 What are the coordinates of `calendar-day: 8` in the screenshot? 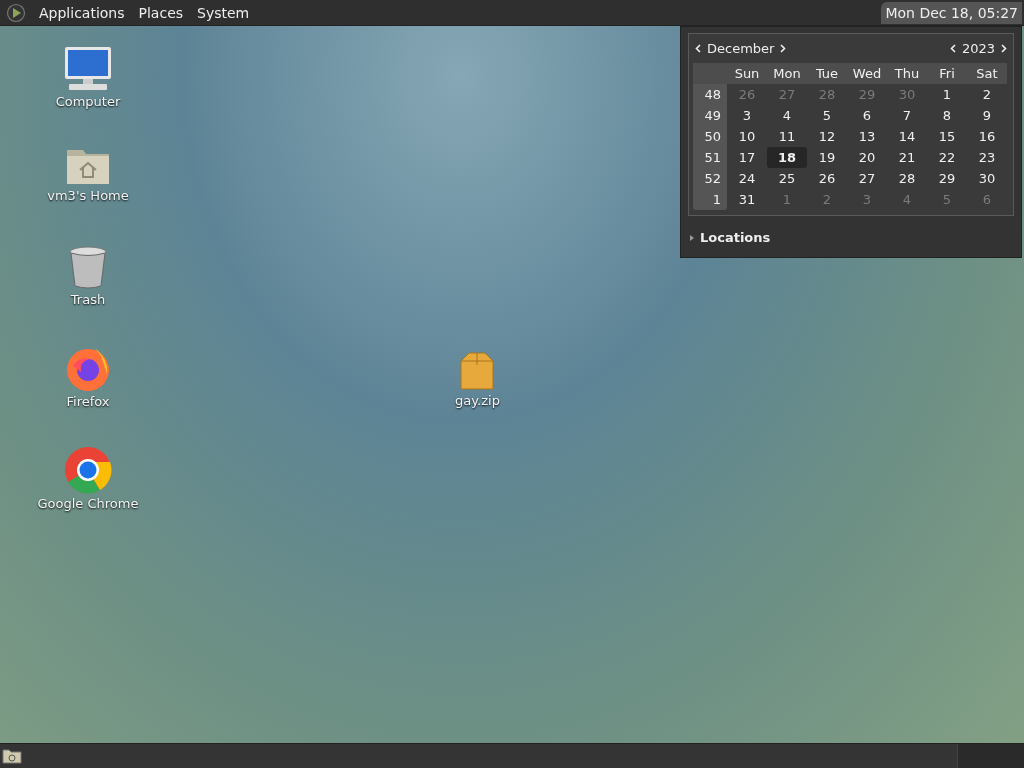 It's located at (947, 115).